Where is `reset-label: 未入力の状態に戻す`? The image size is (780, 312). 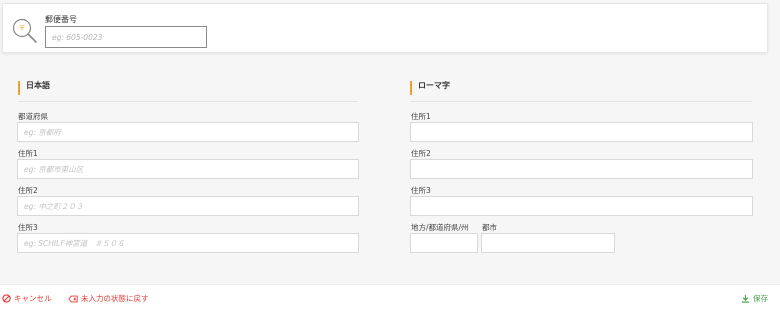 reset-label: 未入力の状態に戻す is located at coordinates (115, 298).